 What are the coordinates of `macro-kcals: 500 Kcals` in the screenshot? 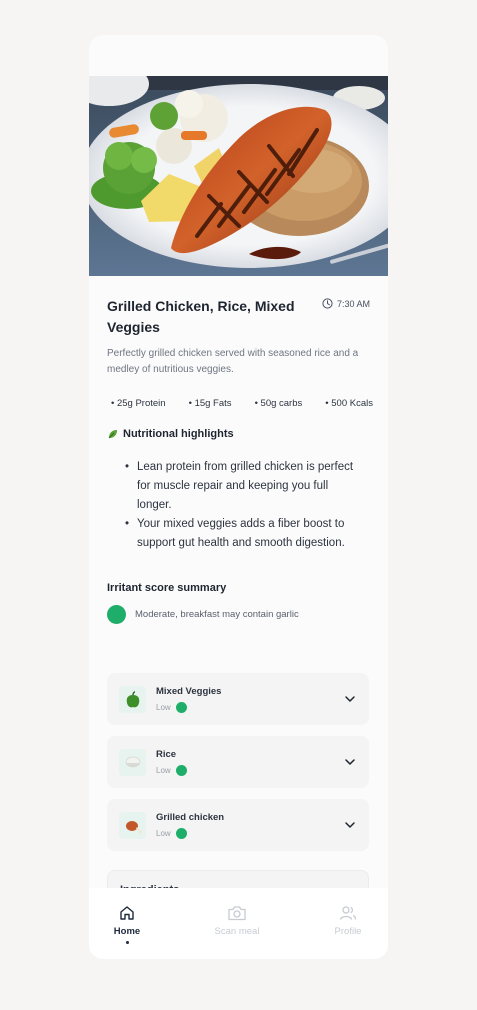 It's located at (349, 403).